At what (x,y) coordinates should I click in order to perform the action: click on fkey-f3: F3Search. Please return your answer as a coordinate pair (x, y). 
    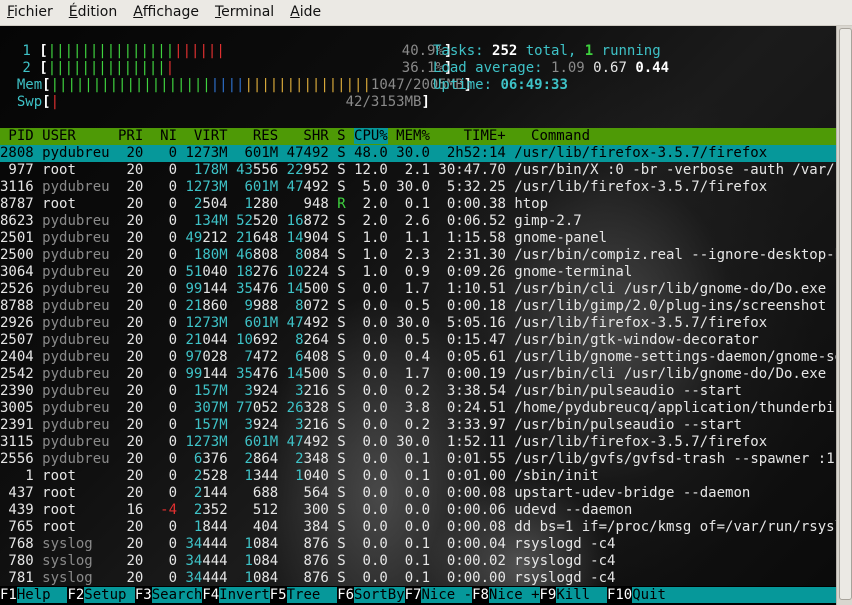
    Looking at the image, I should click on (169, 595).